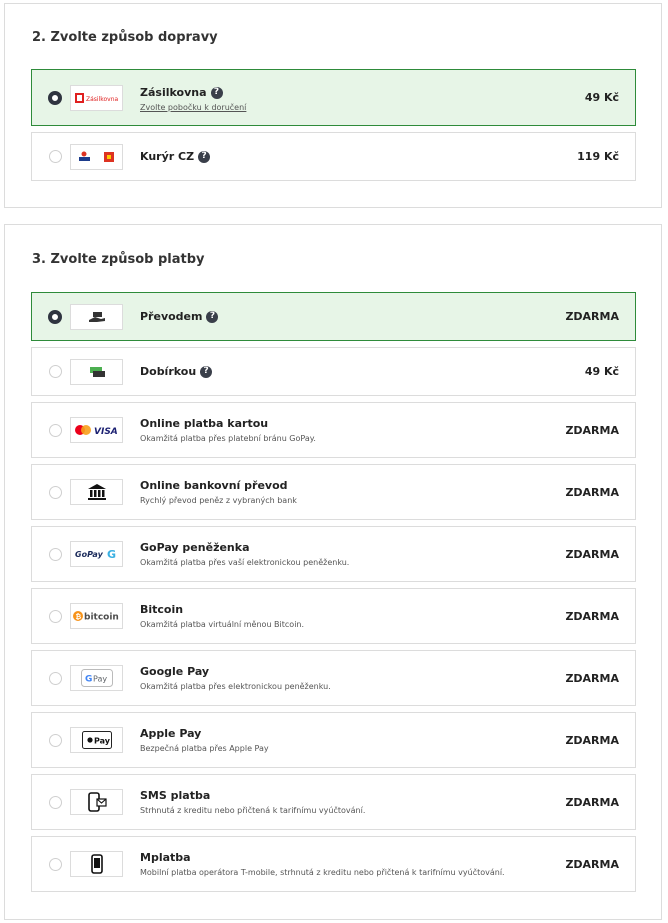 The width and height of the screenshot is (668, 923). Describe the element at coordinates (175, 671) in the screenshot. I see `payment-option-name: Google Pay` at that location.